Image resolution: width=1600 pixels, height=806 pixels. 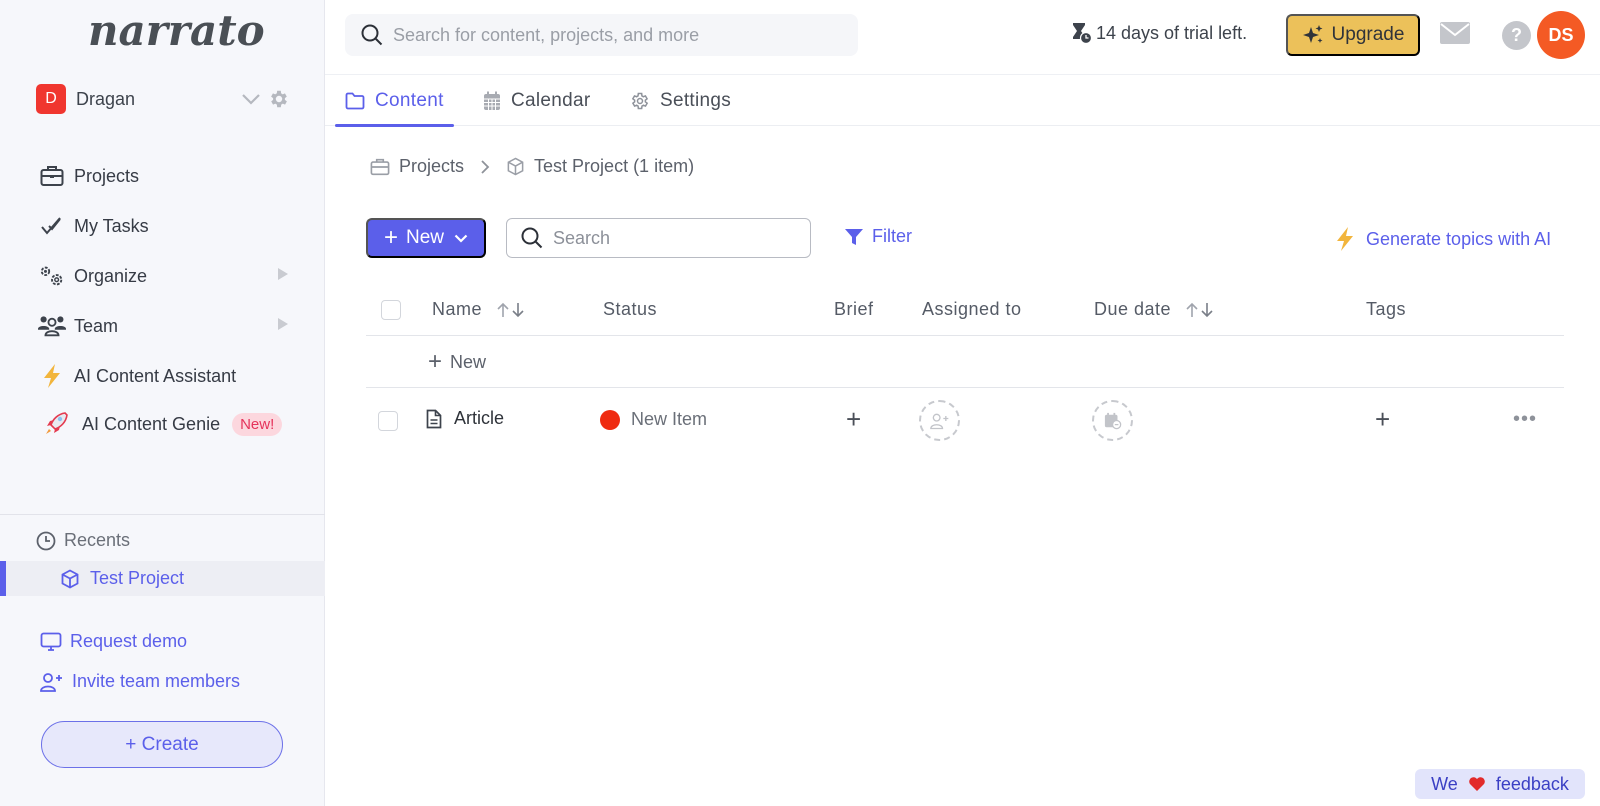 I want to click on assign-user-button, so click(x=939, y=420).